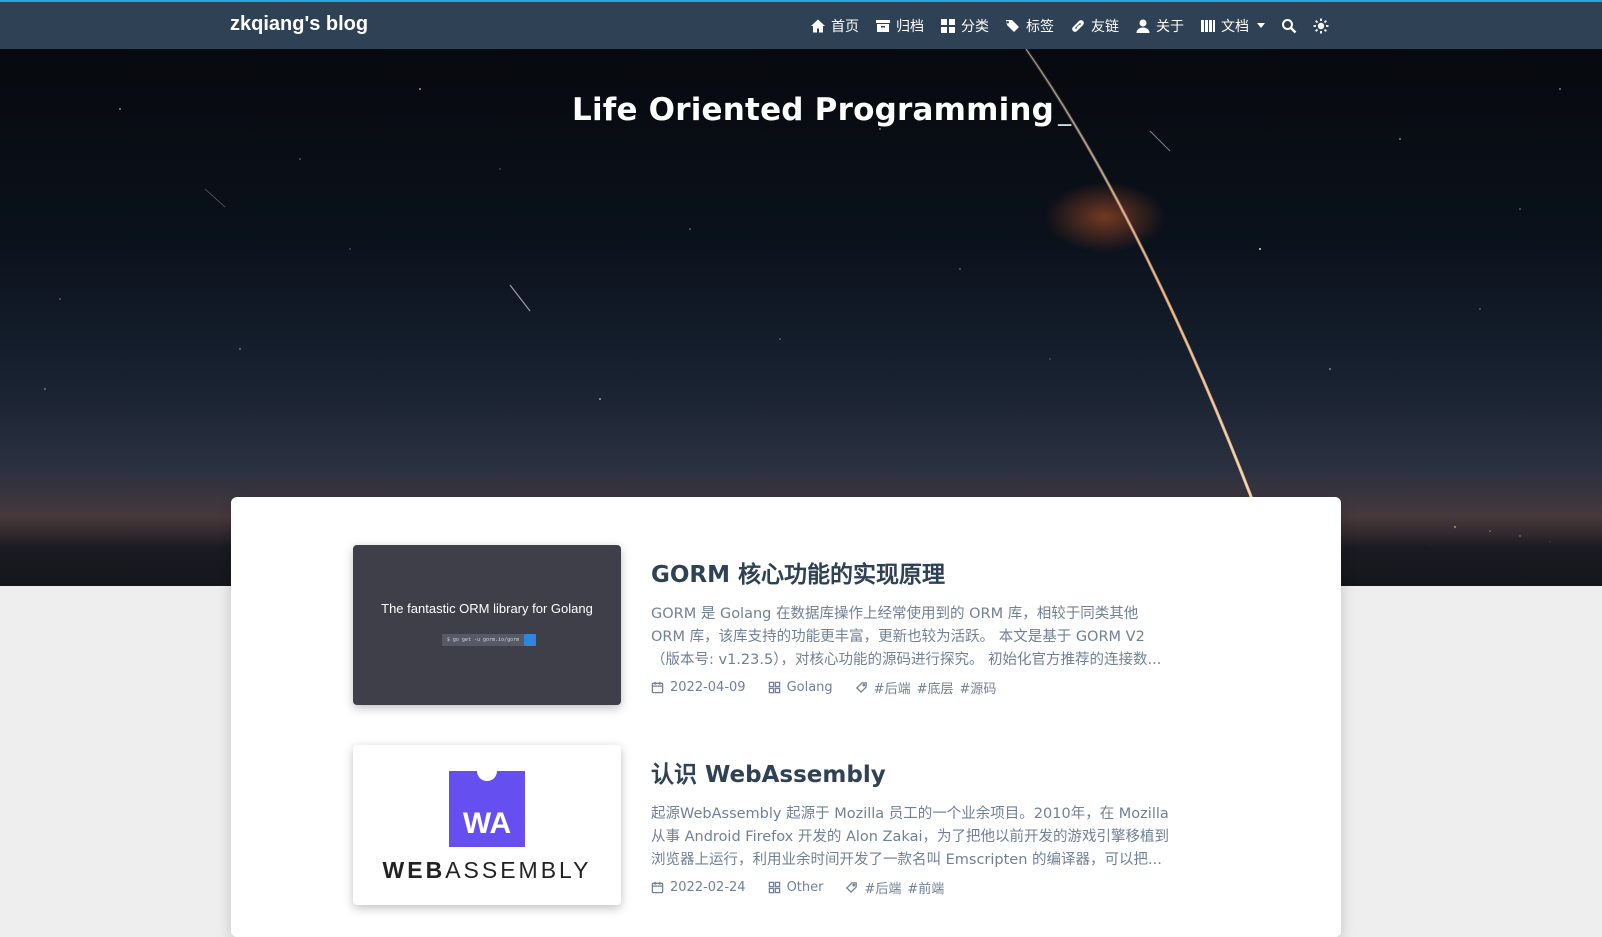 The height and width of the screenshot is (937, 1602). Describe the element at coordinates (1170, 26) in the screenshot. I see `nav-item-label: 关于` at that location.